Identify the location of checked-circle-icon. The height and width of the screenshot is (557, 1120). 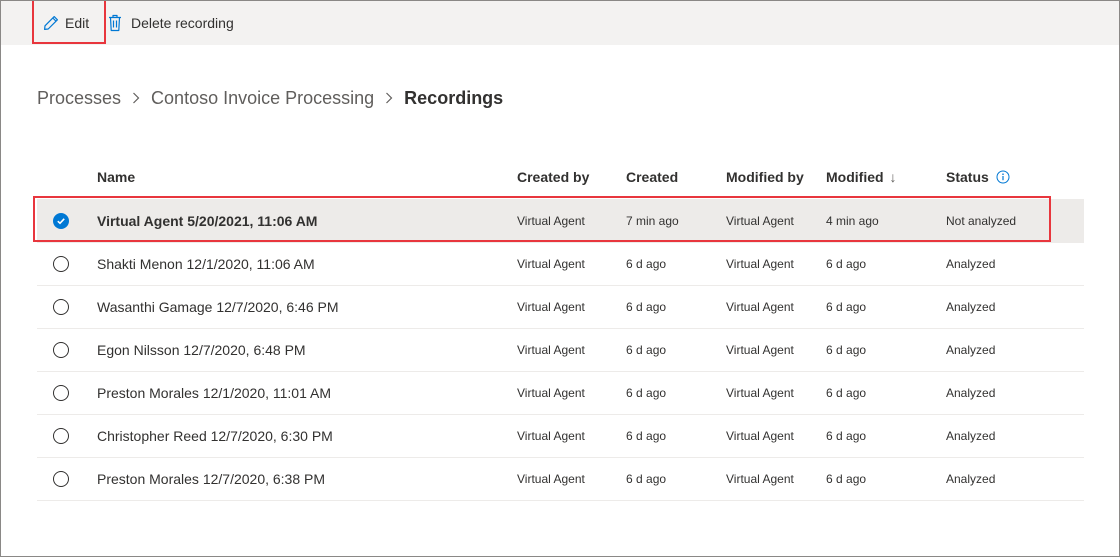
(61, 221).